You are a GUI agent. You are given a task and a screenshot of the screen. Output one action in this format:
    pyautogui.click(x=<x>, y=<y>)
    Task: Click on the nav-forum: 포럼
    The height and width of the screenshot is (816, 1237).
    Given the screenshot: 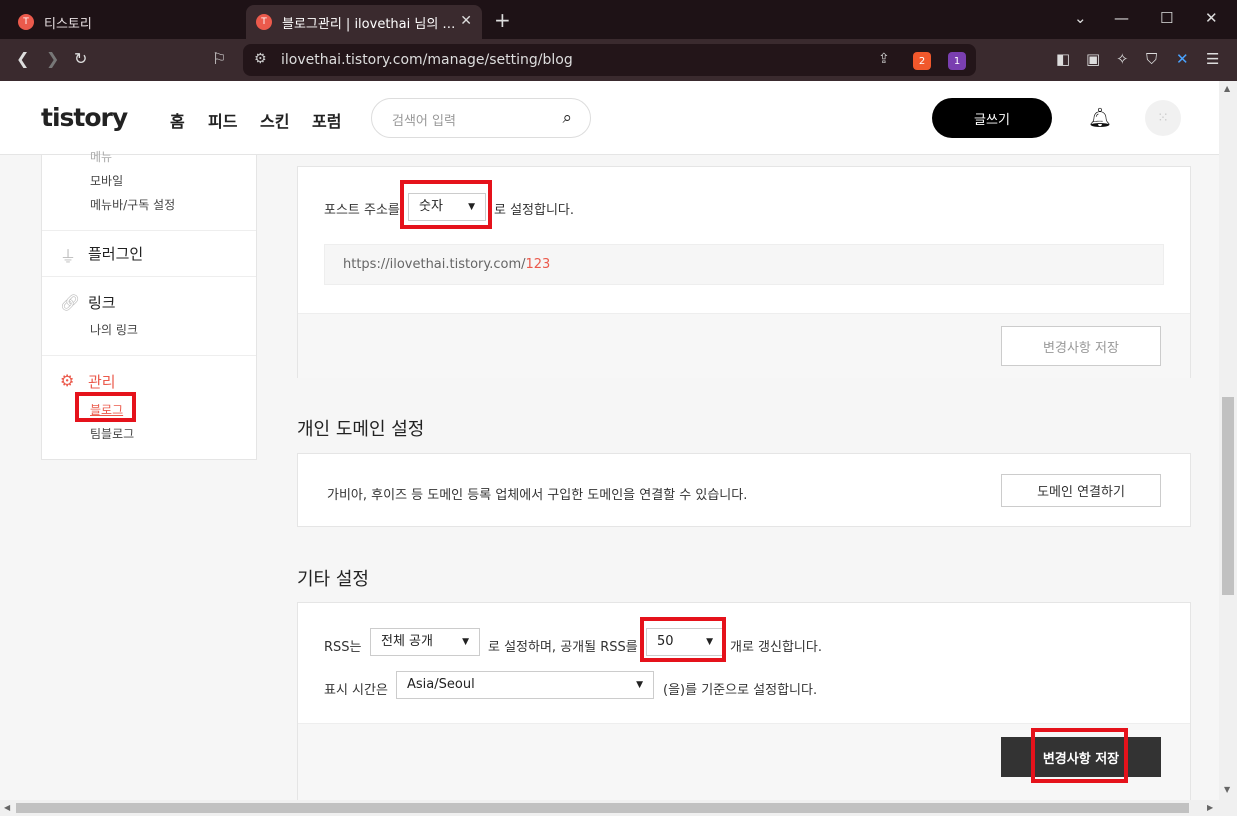 What is the action you would take?
    pyautogui.click(x=326, y=120)
    